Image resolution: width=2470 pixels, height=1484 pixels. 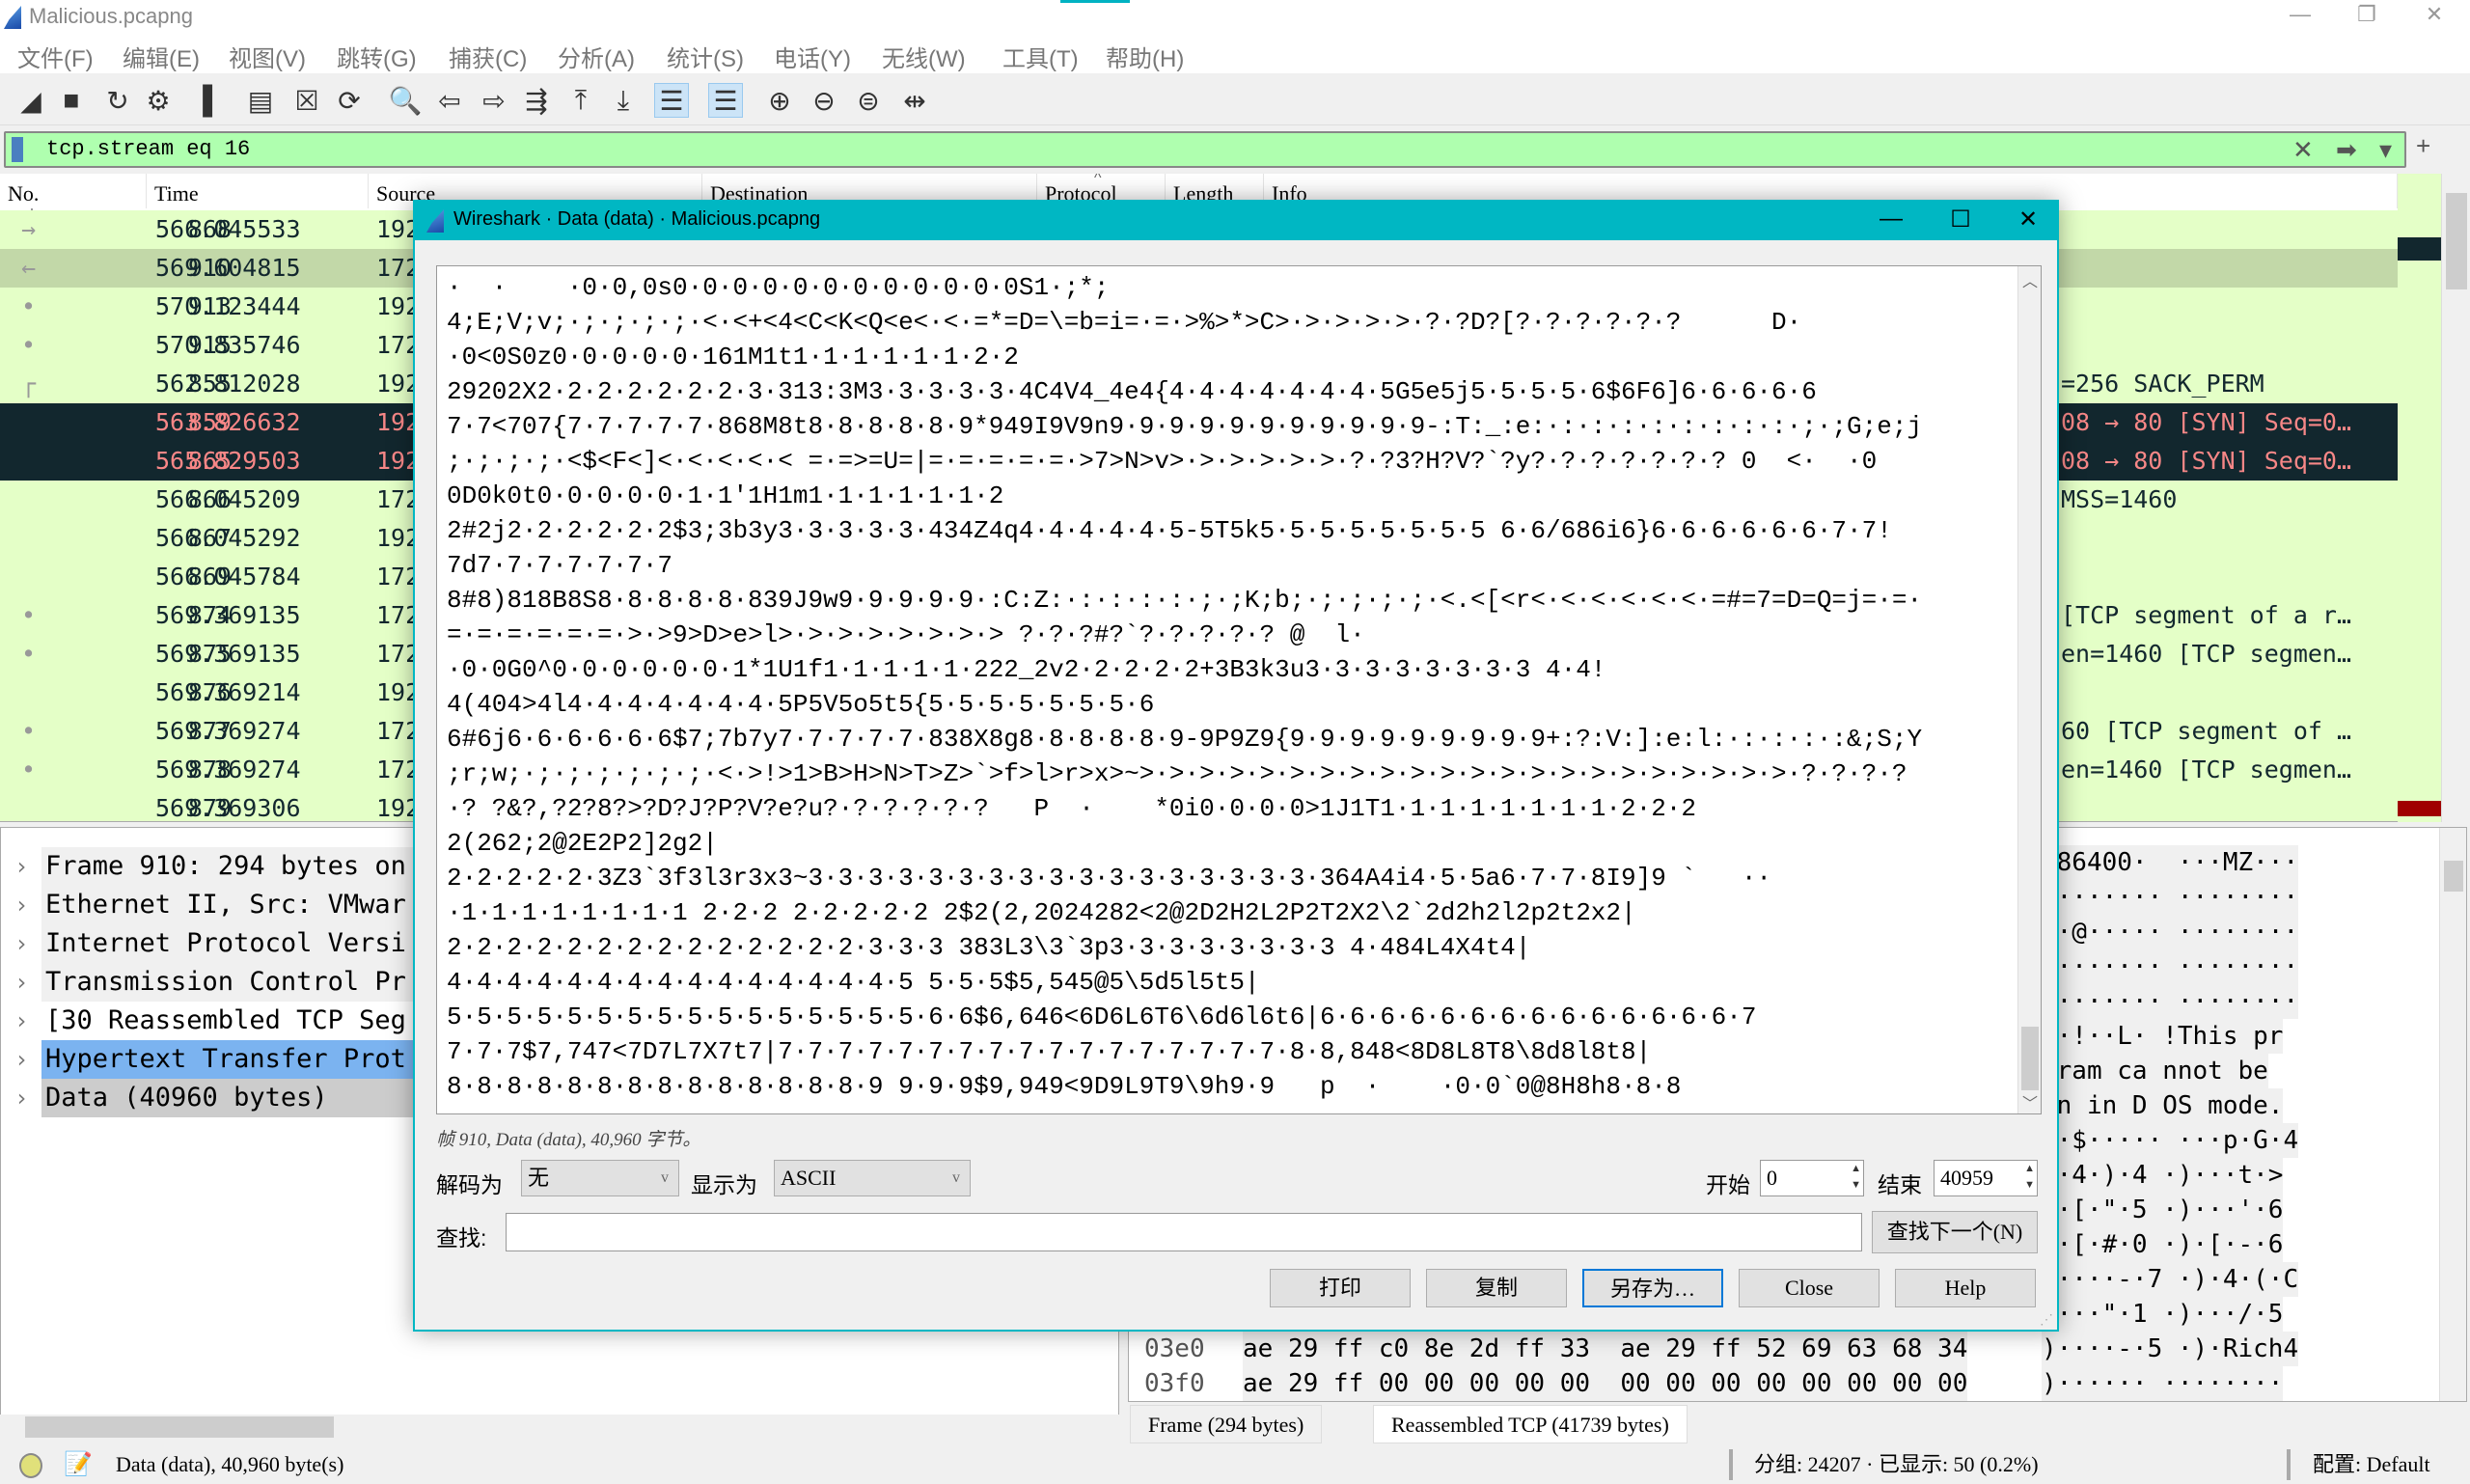 I want to click on close-window-button: ✕, so click(x=2434, y=14).